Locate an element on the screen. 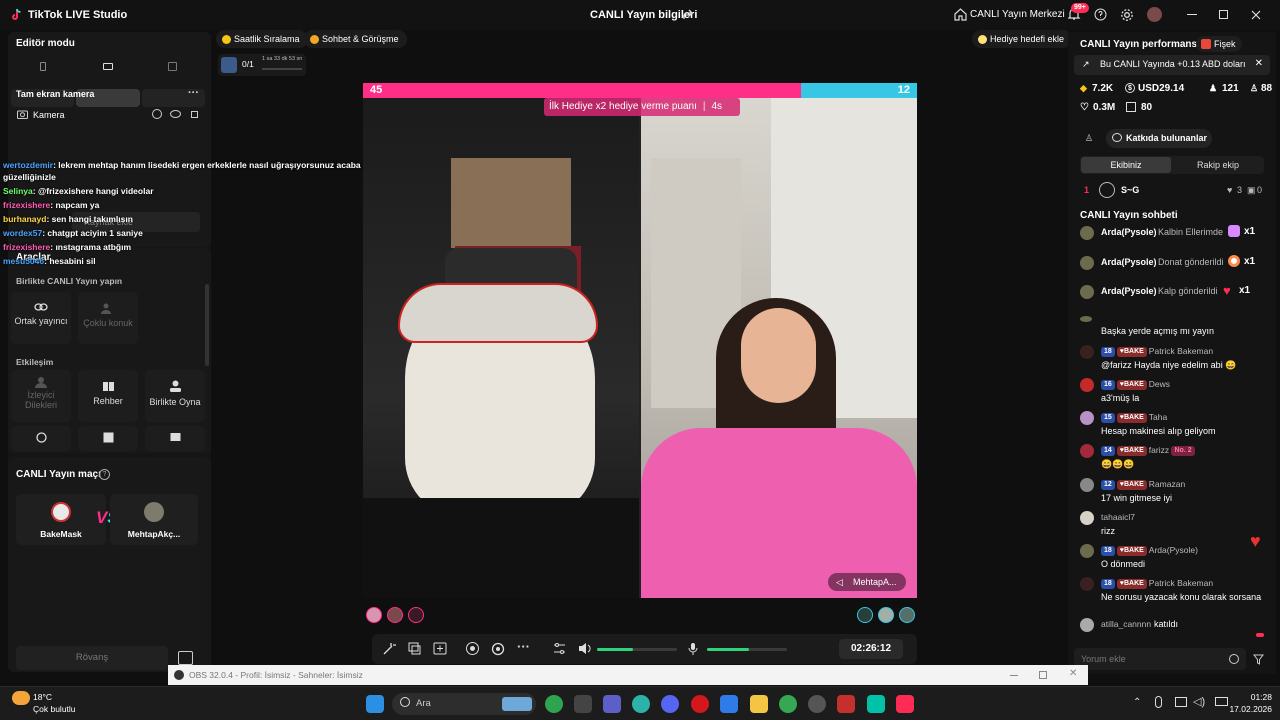  folder-icon is located at coordinates (759, 704).